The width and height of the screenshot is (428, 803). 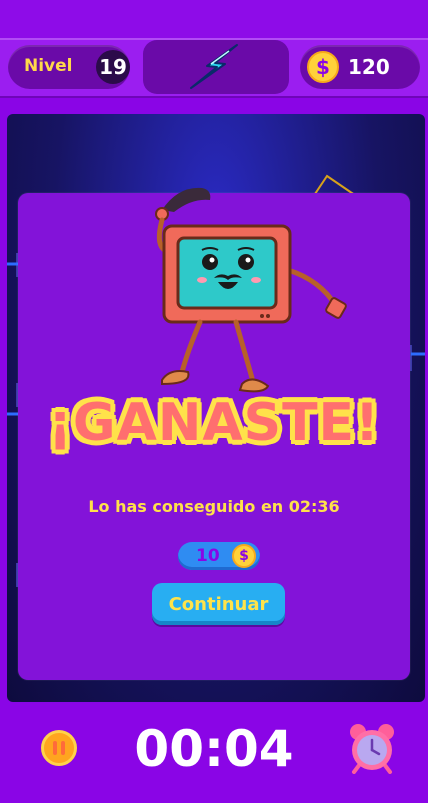 I want to click on power-up-button, so click(x=216, y=67).